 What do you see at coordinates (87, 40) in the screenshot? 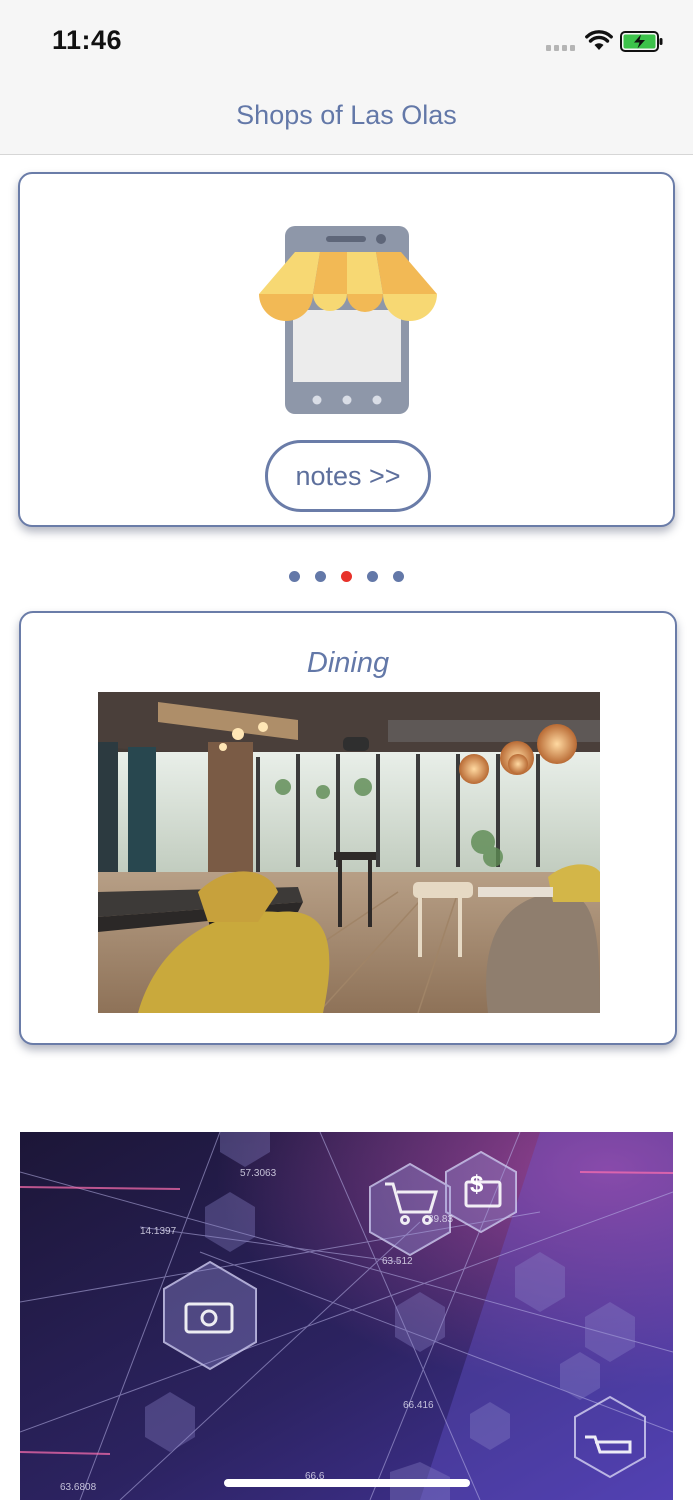
I see `status-time: 11:46` at bounding box center [87, 40].